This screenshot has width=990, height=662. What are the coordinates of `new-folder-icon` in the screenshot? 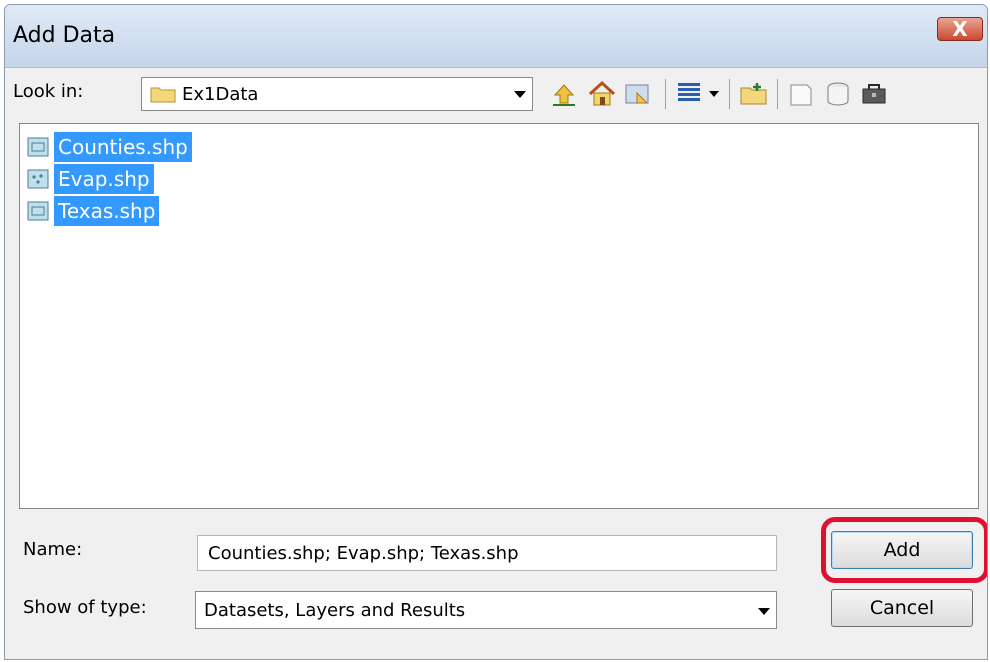 It's located at (754, 94).